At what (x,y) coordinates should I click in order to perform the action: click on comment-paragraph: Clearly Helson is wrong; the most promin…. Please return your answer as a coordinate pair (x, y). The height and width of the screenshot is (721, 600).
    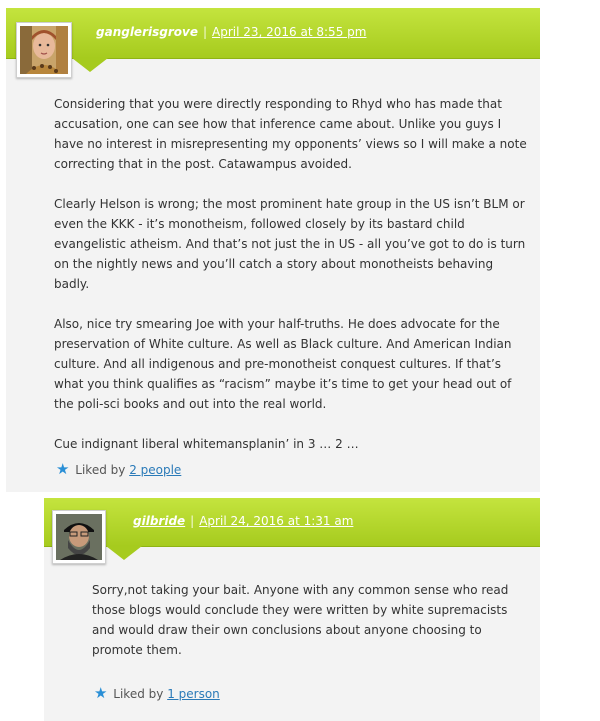
    Looking at the image, I should click on (290, 244).